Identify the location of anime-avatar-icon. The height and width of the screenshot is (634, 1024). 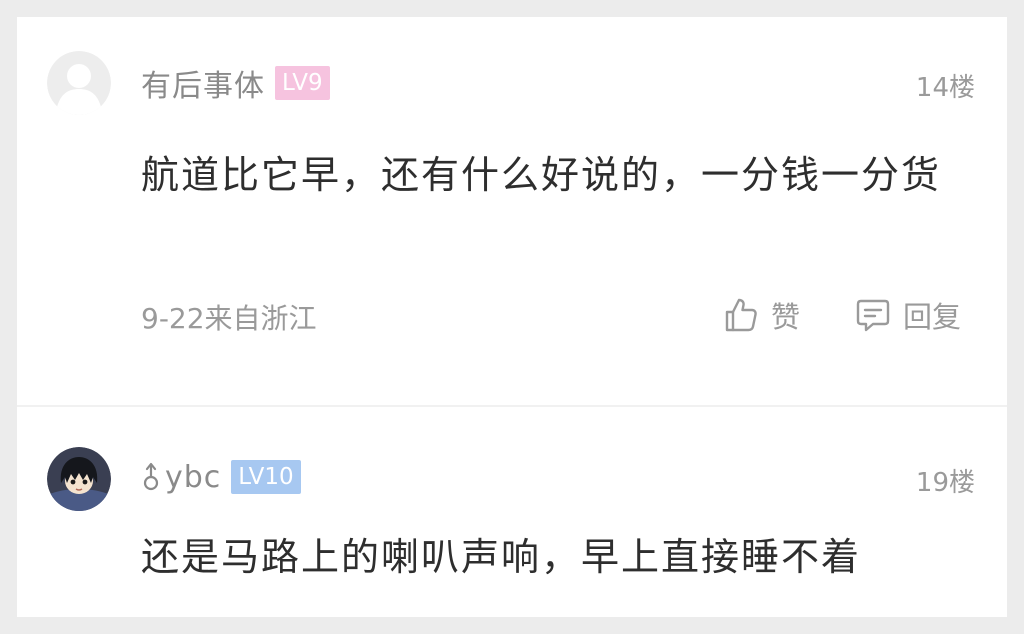
(79, 479).